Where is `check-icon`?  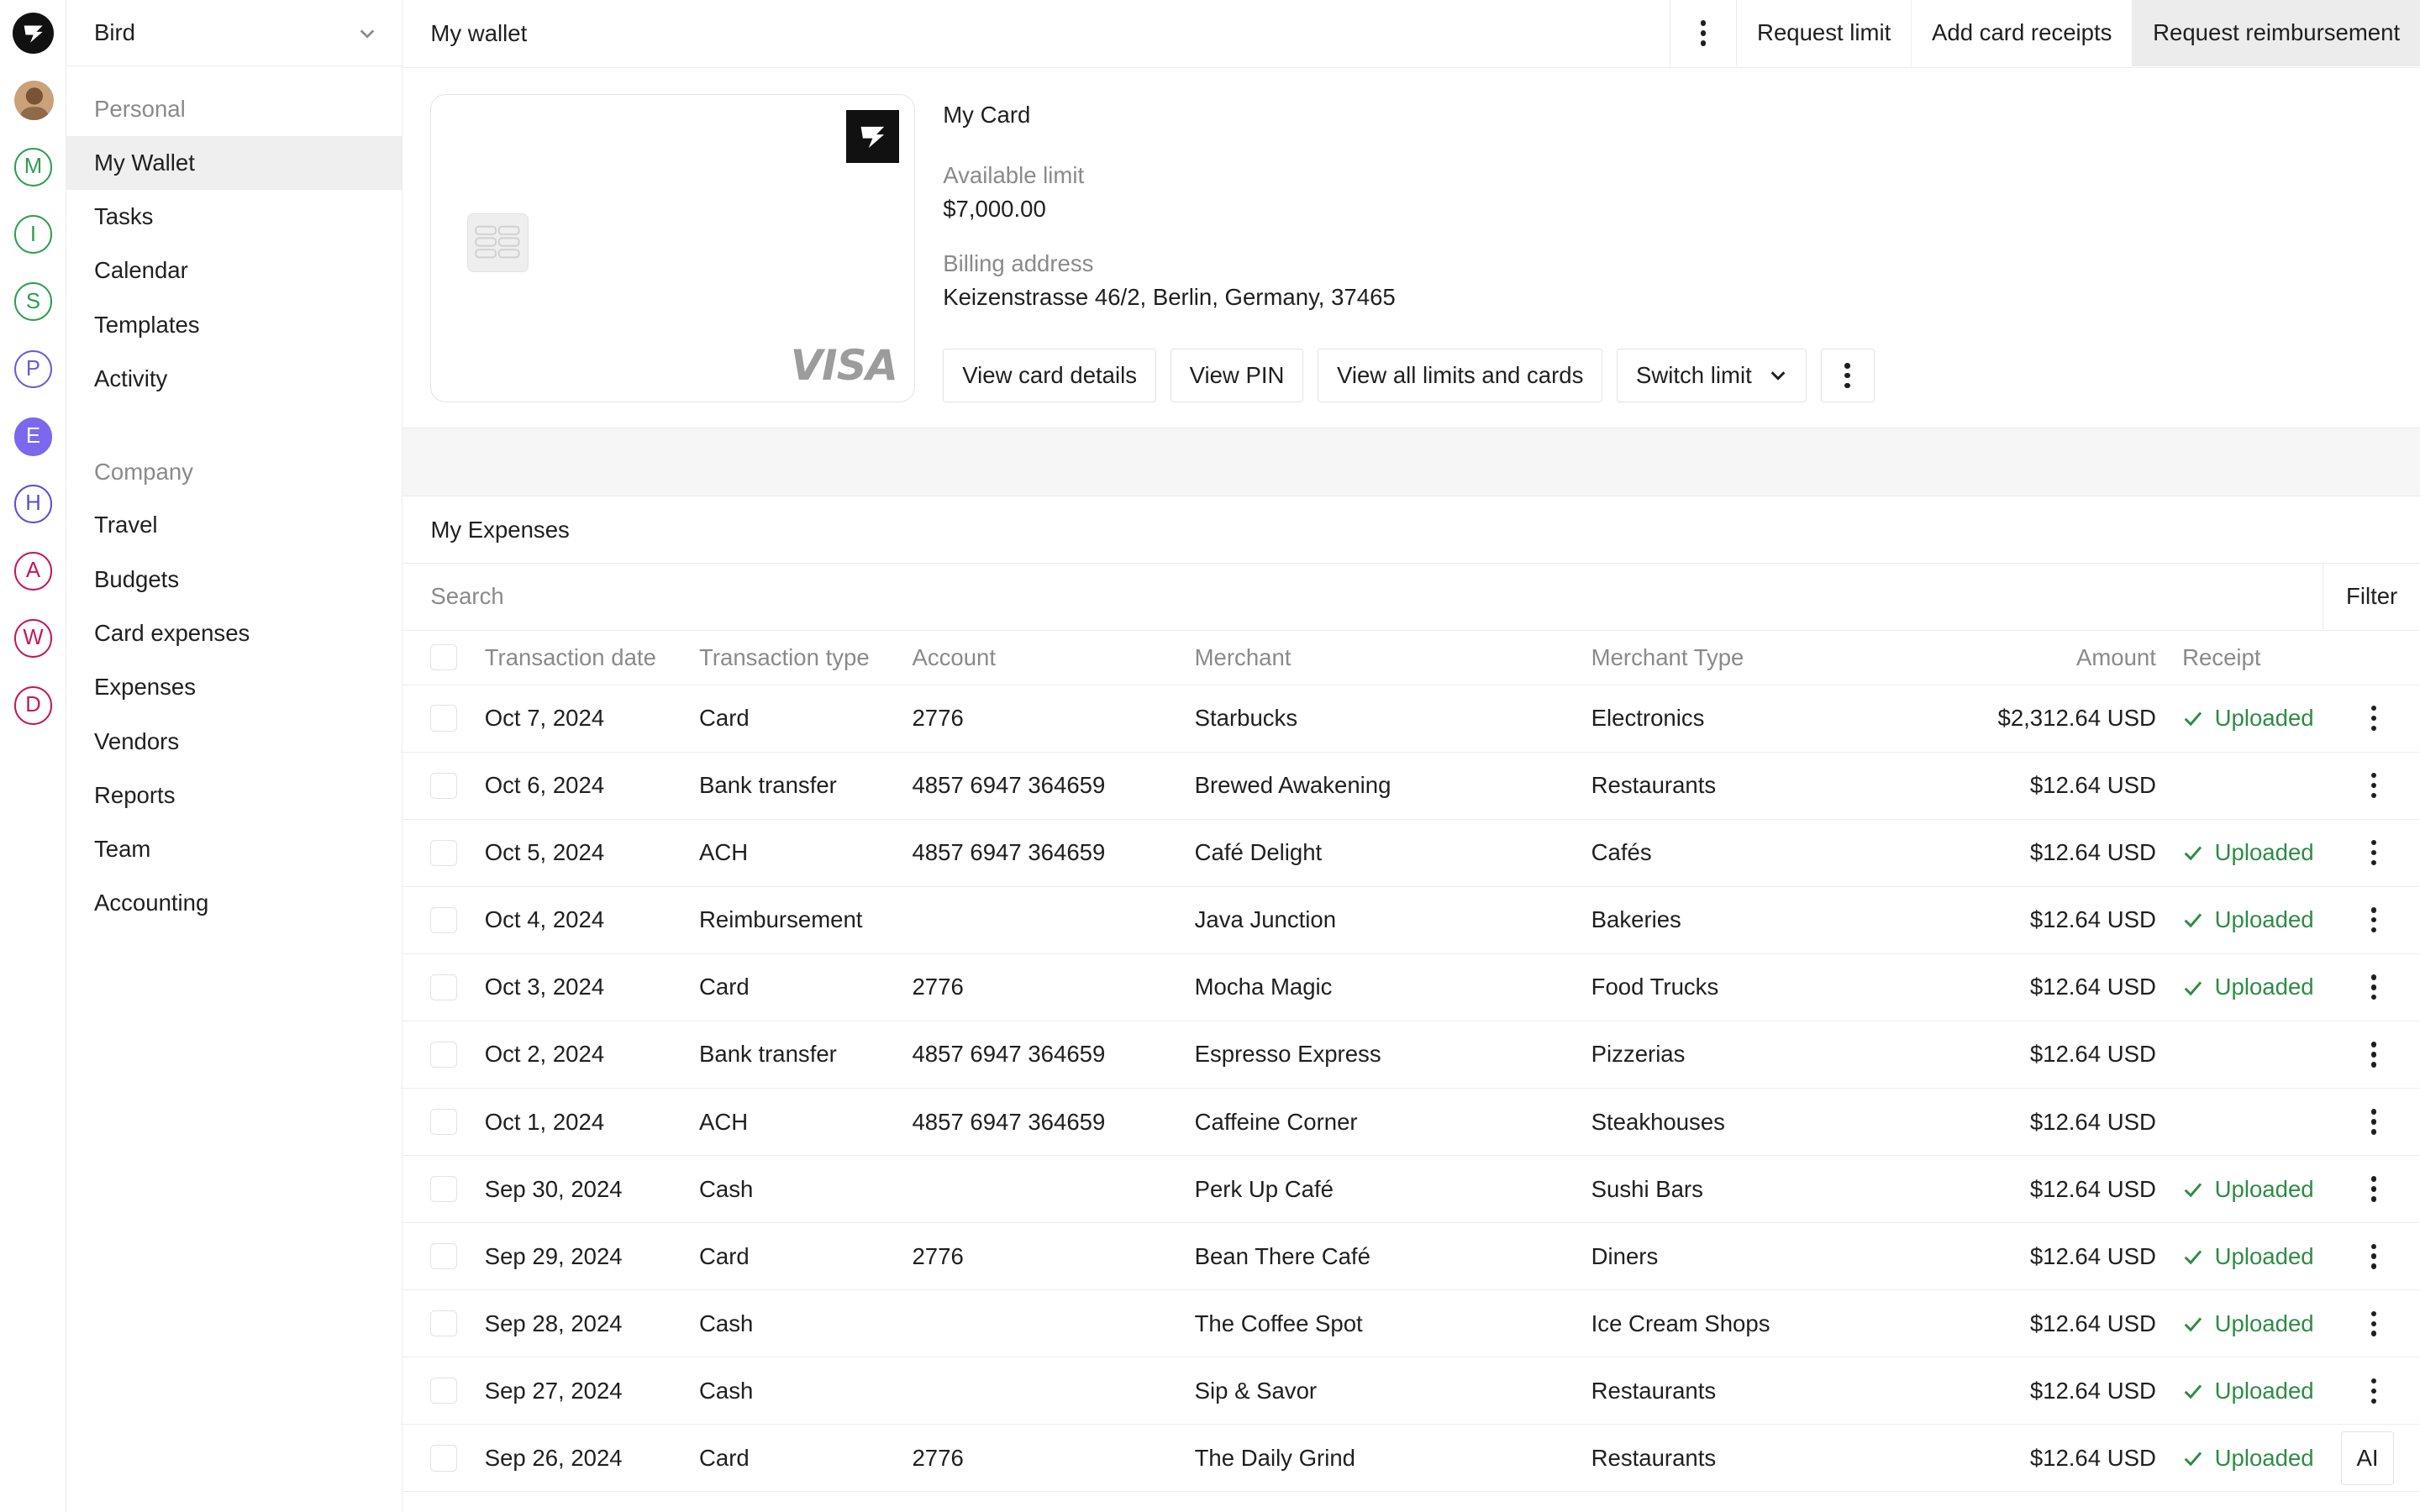 check-icon is located at coordinates (2193, 1459).